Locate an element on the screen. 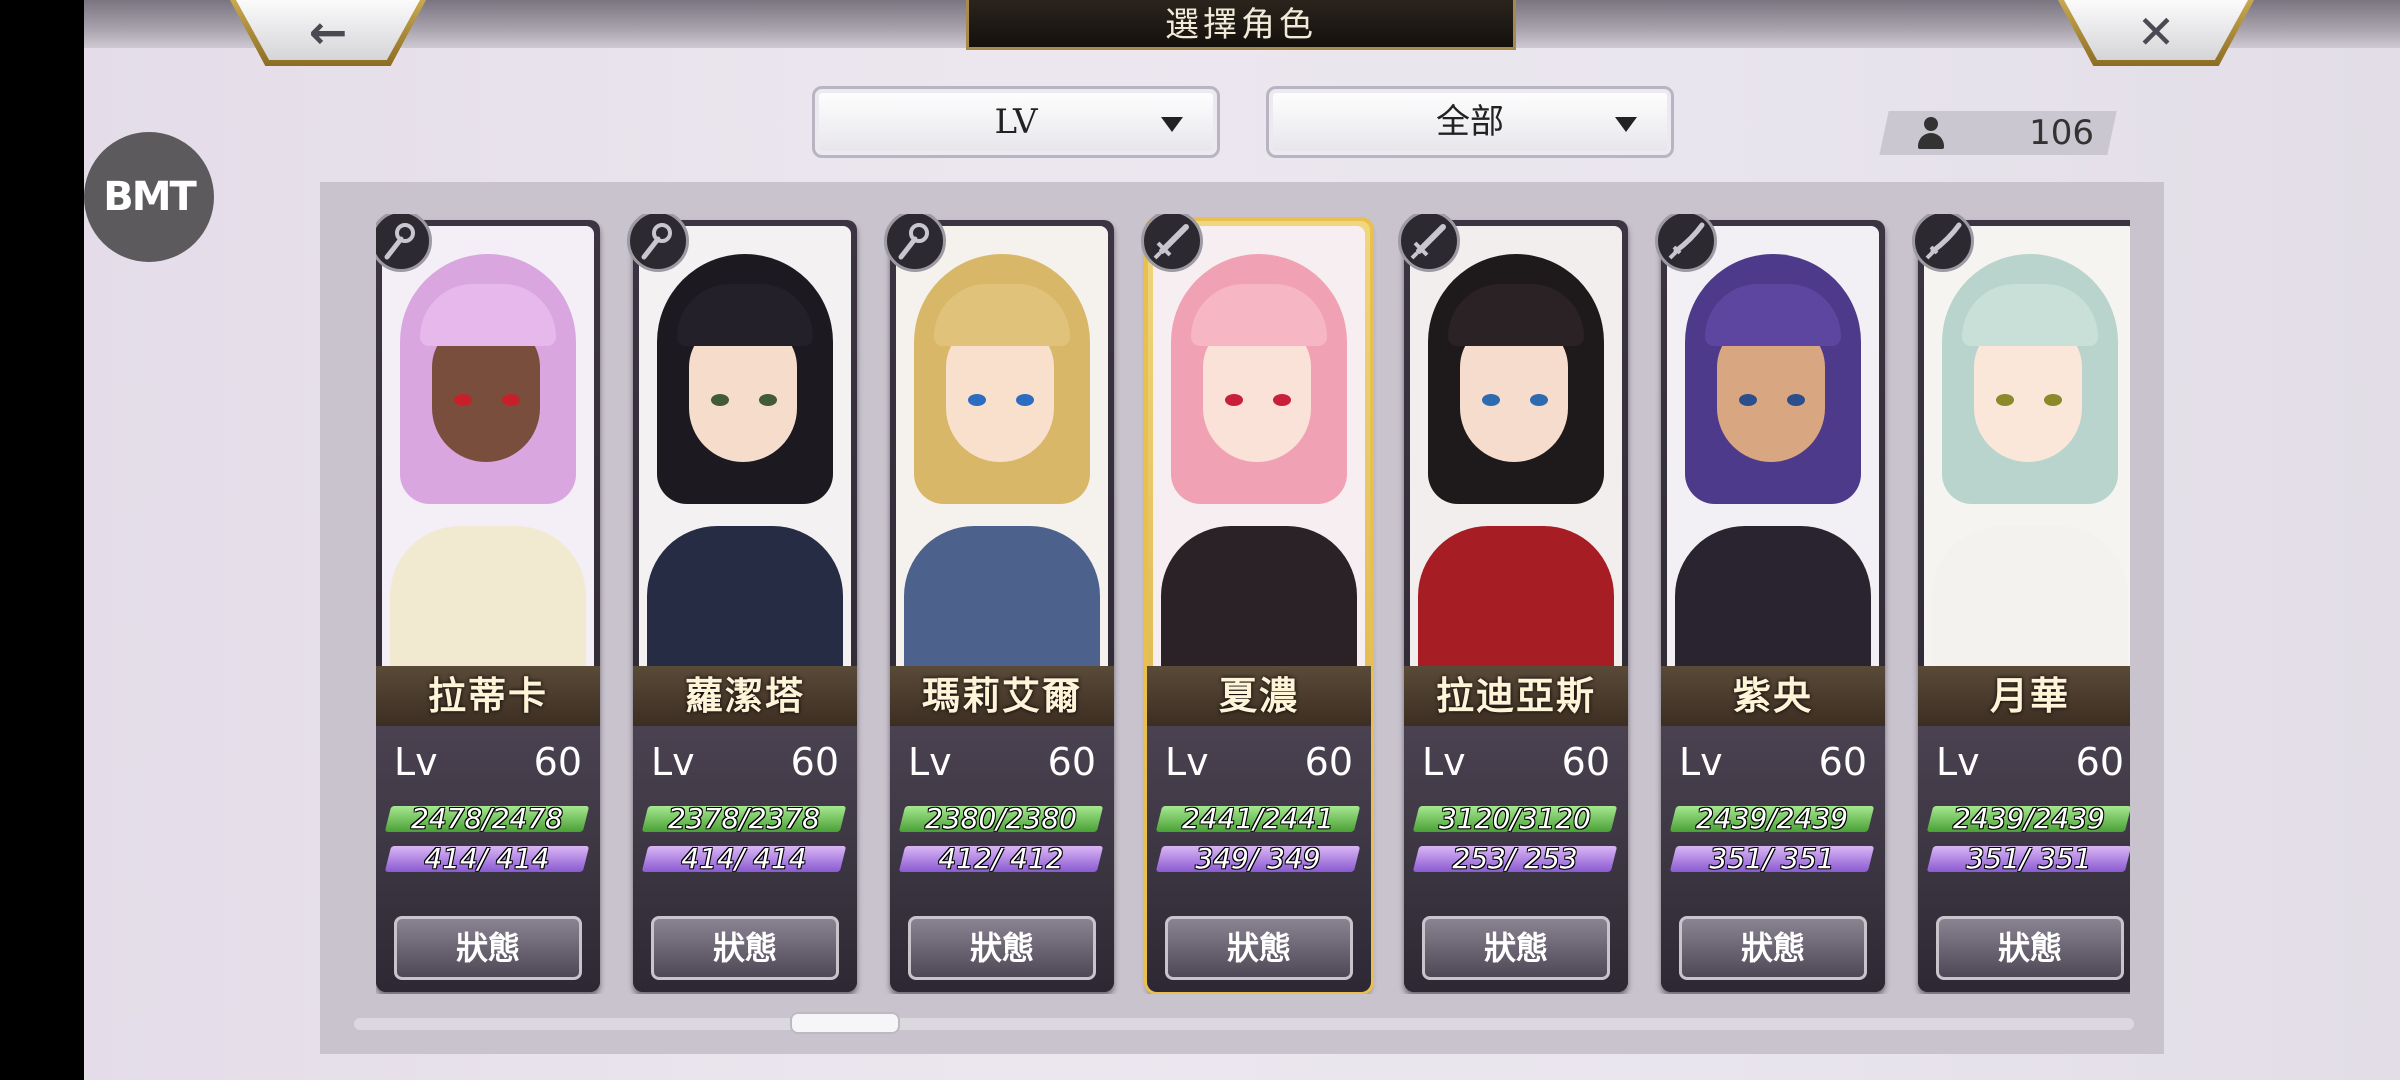  character-name: 拉迪亞斯 is located at coordinates (1516, 696).